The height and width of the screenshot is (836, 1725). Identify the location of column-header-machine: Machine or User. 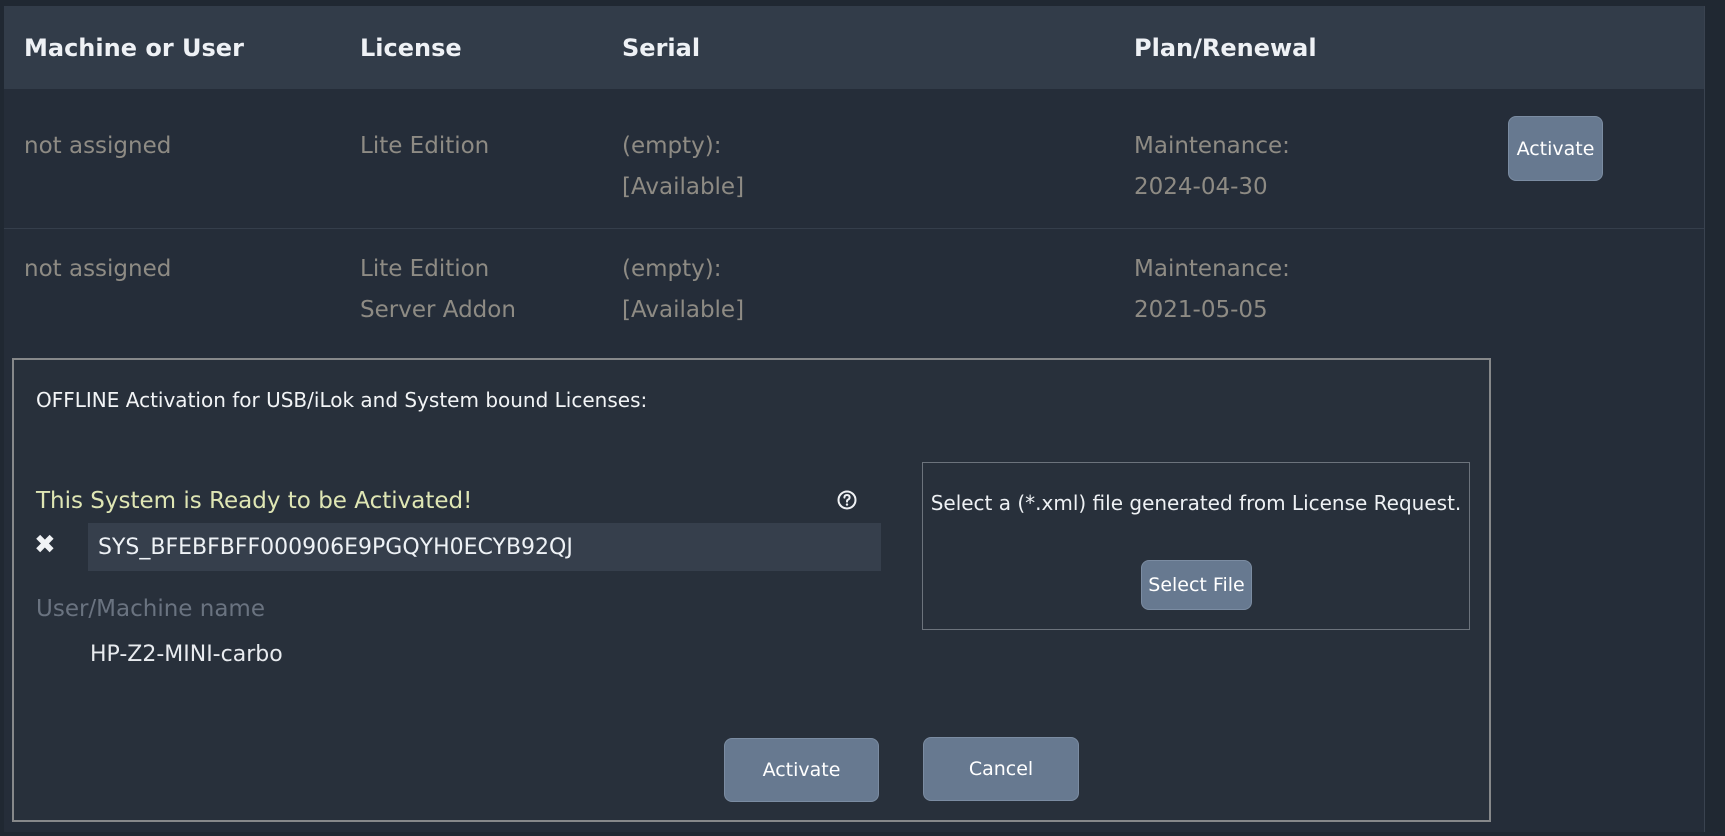
(134, 48).